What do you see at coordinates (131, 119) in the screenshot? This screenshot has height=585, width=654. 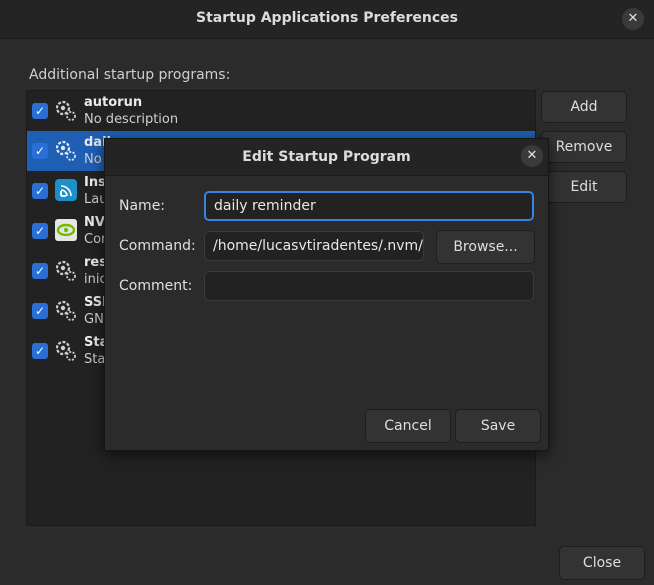 I see `program-description: No description` at bounding box center [131, 119].